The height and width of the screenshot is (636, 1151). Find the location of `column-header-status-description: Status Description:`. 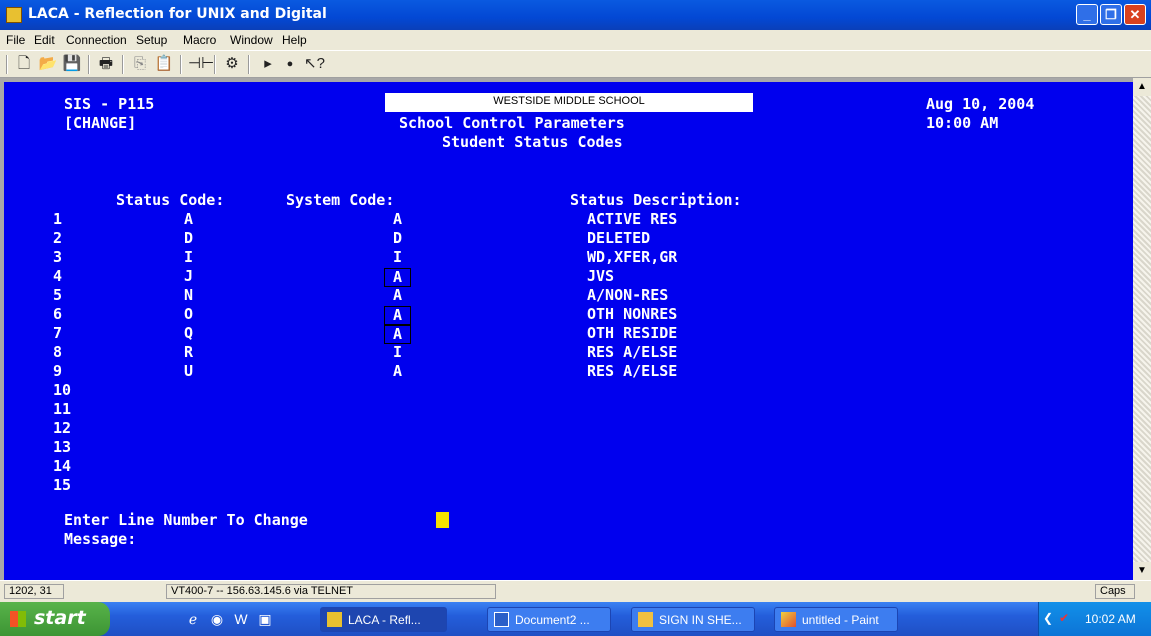

column-header-status-description: Status Description: is located at coordinates (656, 200).